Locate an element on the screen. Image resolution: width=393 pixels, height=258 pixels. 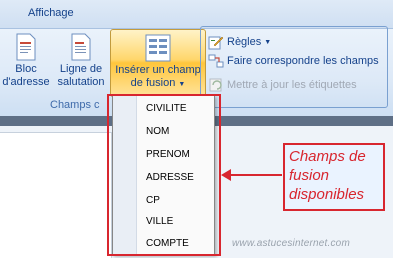
bloc-adresse-button: Bloc d'adresse is located at coordinates (26, 65).